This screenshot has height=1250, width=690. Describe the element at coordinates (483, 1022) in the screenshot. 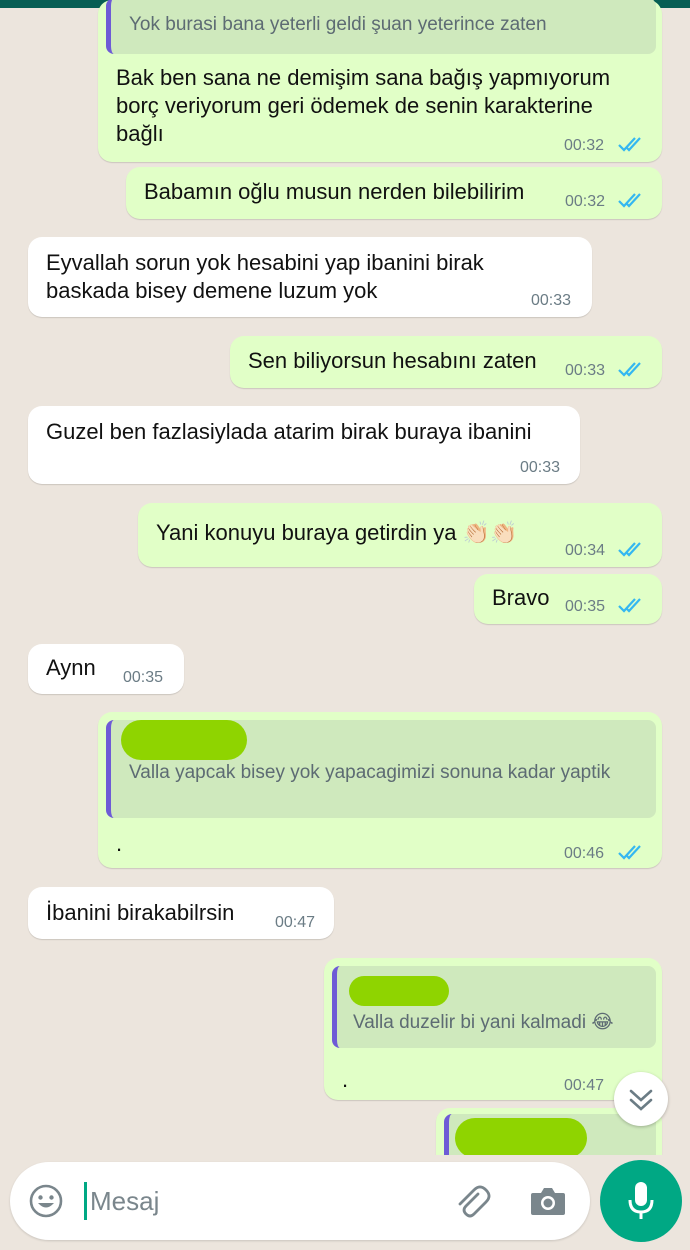

I see `quoted-text: Valla duzelir bi yani kalmadi 😂` at that location.